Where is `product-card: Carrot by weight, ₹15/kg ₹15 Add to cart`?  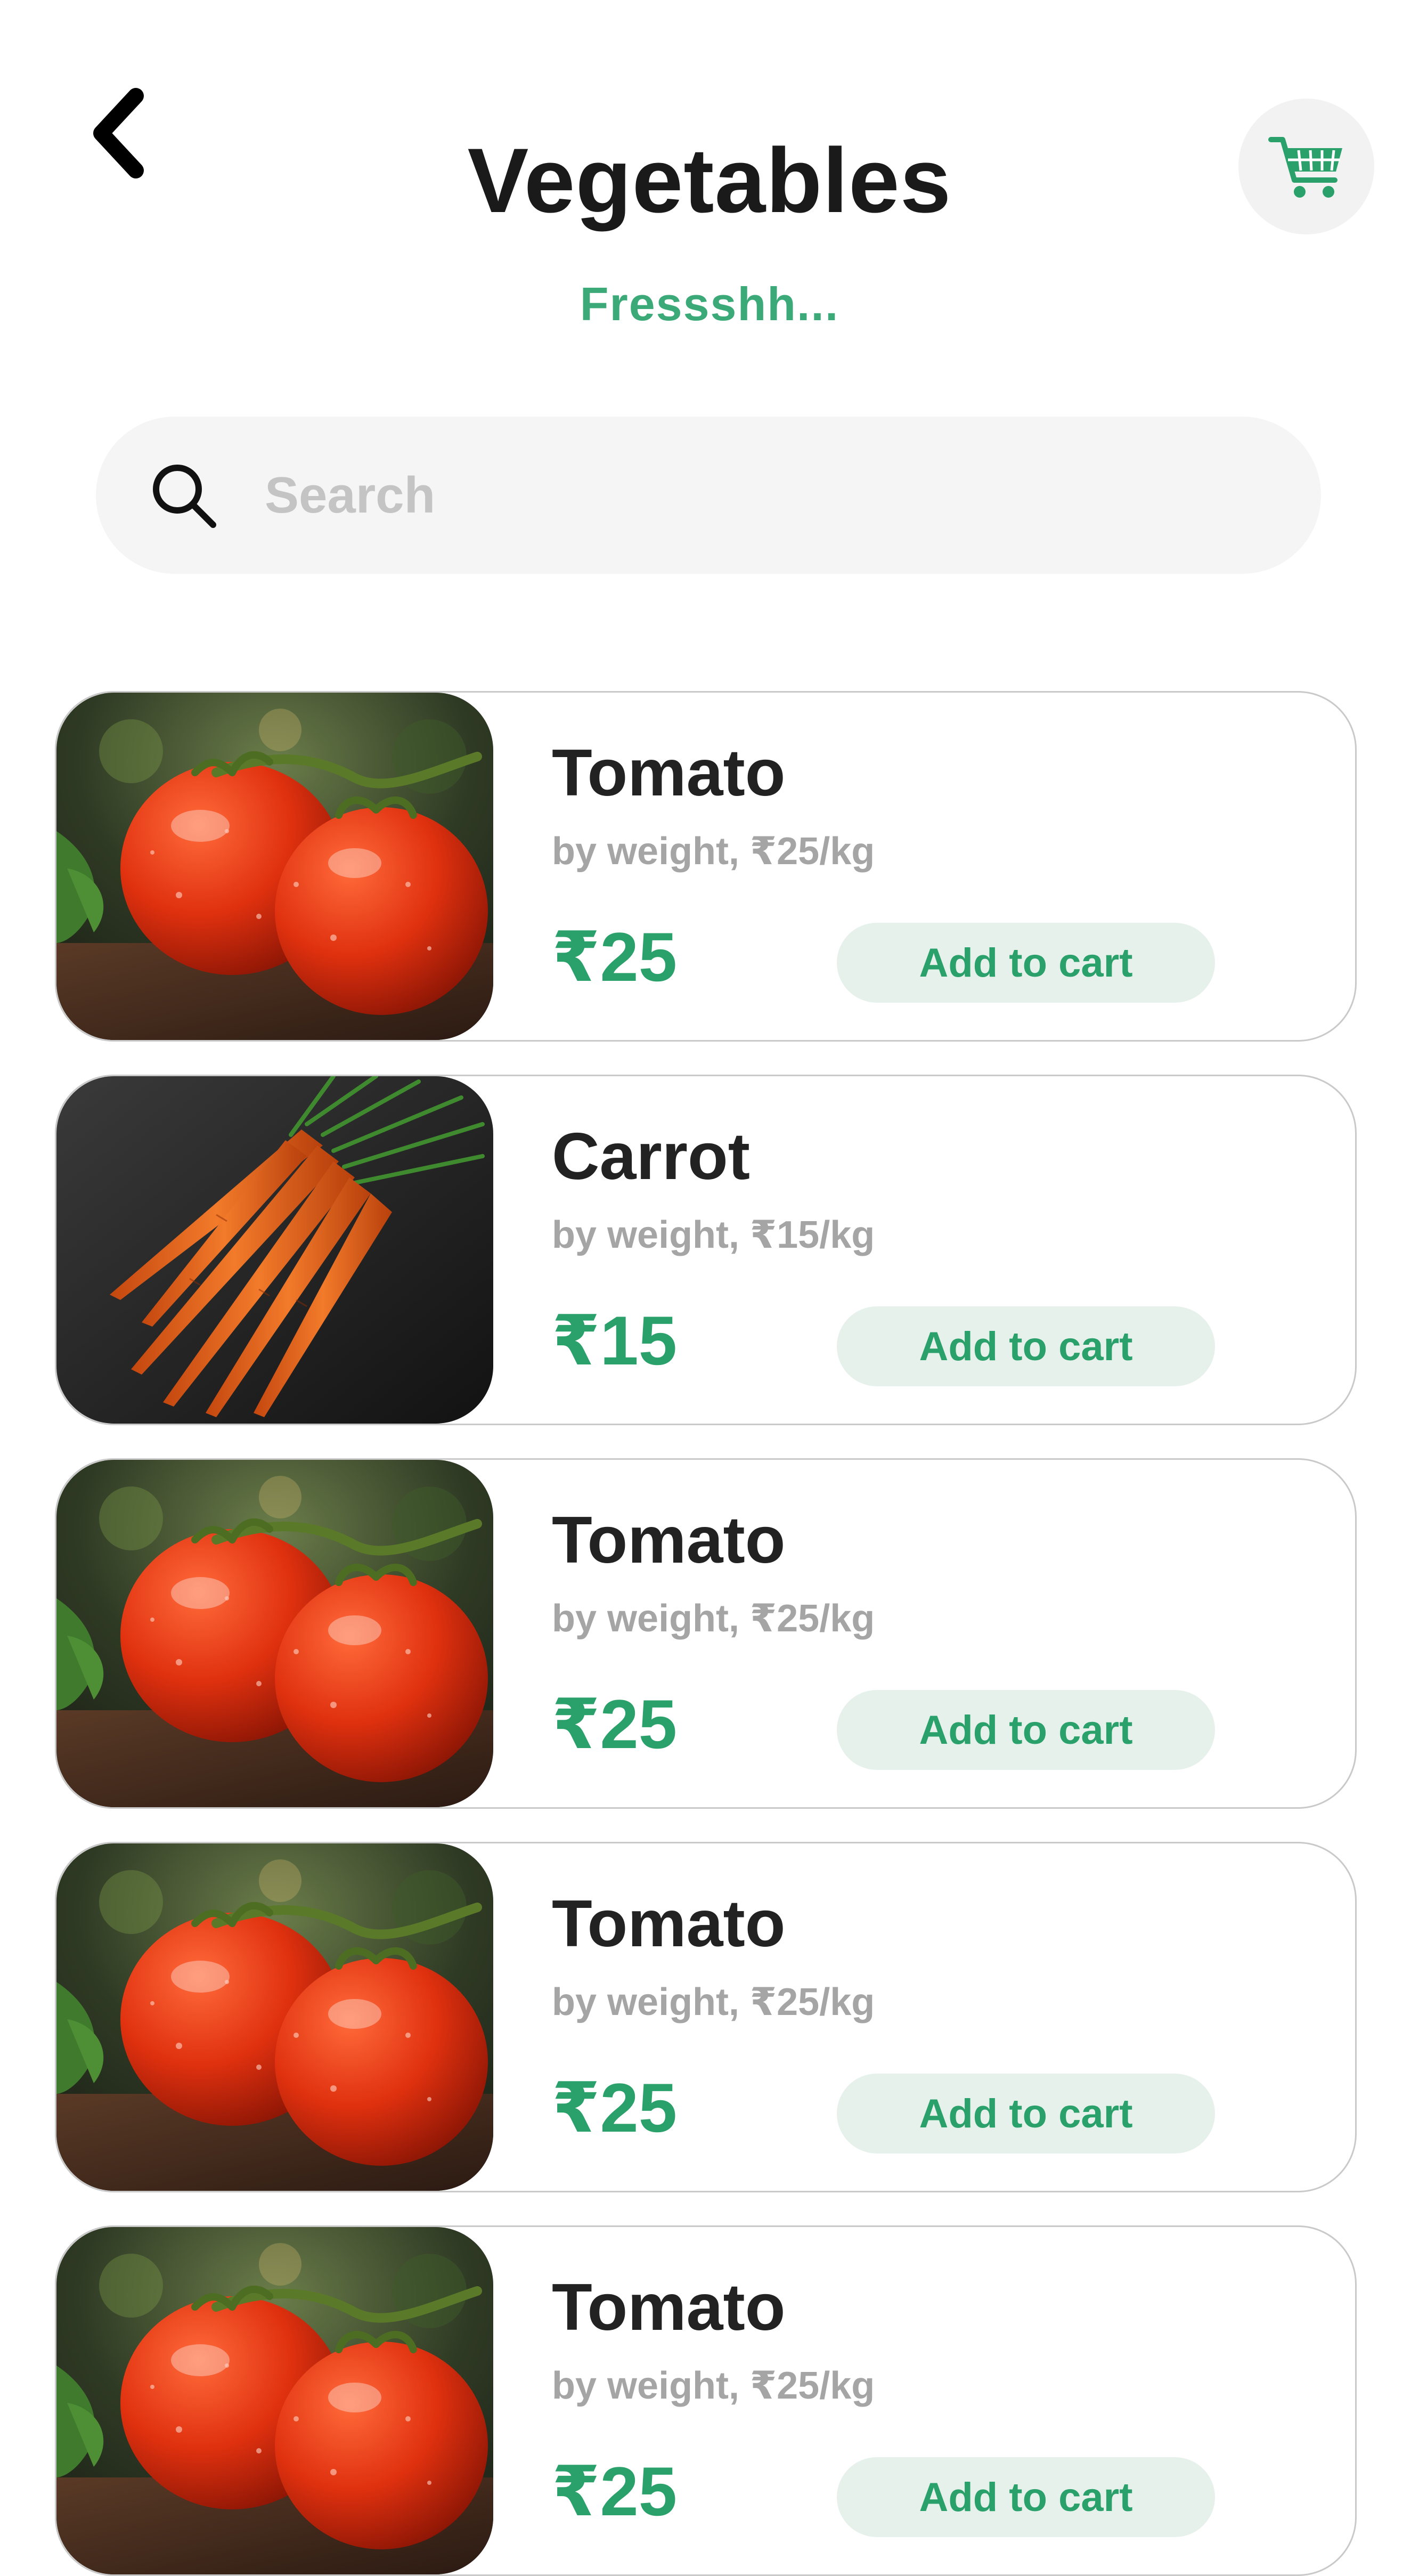
product-card: Carrot by weight, ₹15/kg ₹15 Add to cart is located at coordinates (706, 1250).